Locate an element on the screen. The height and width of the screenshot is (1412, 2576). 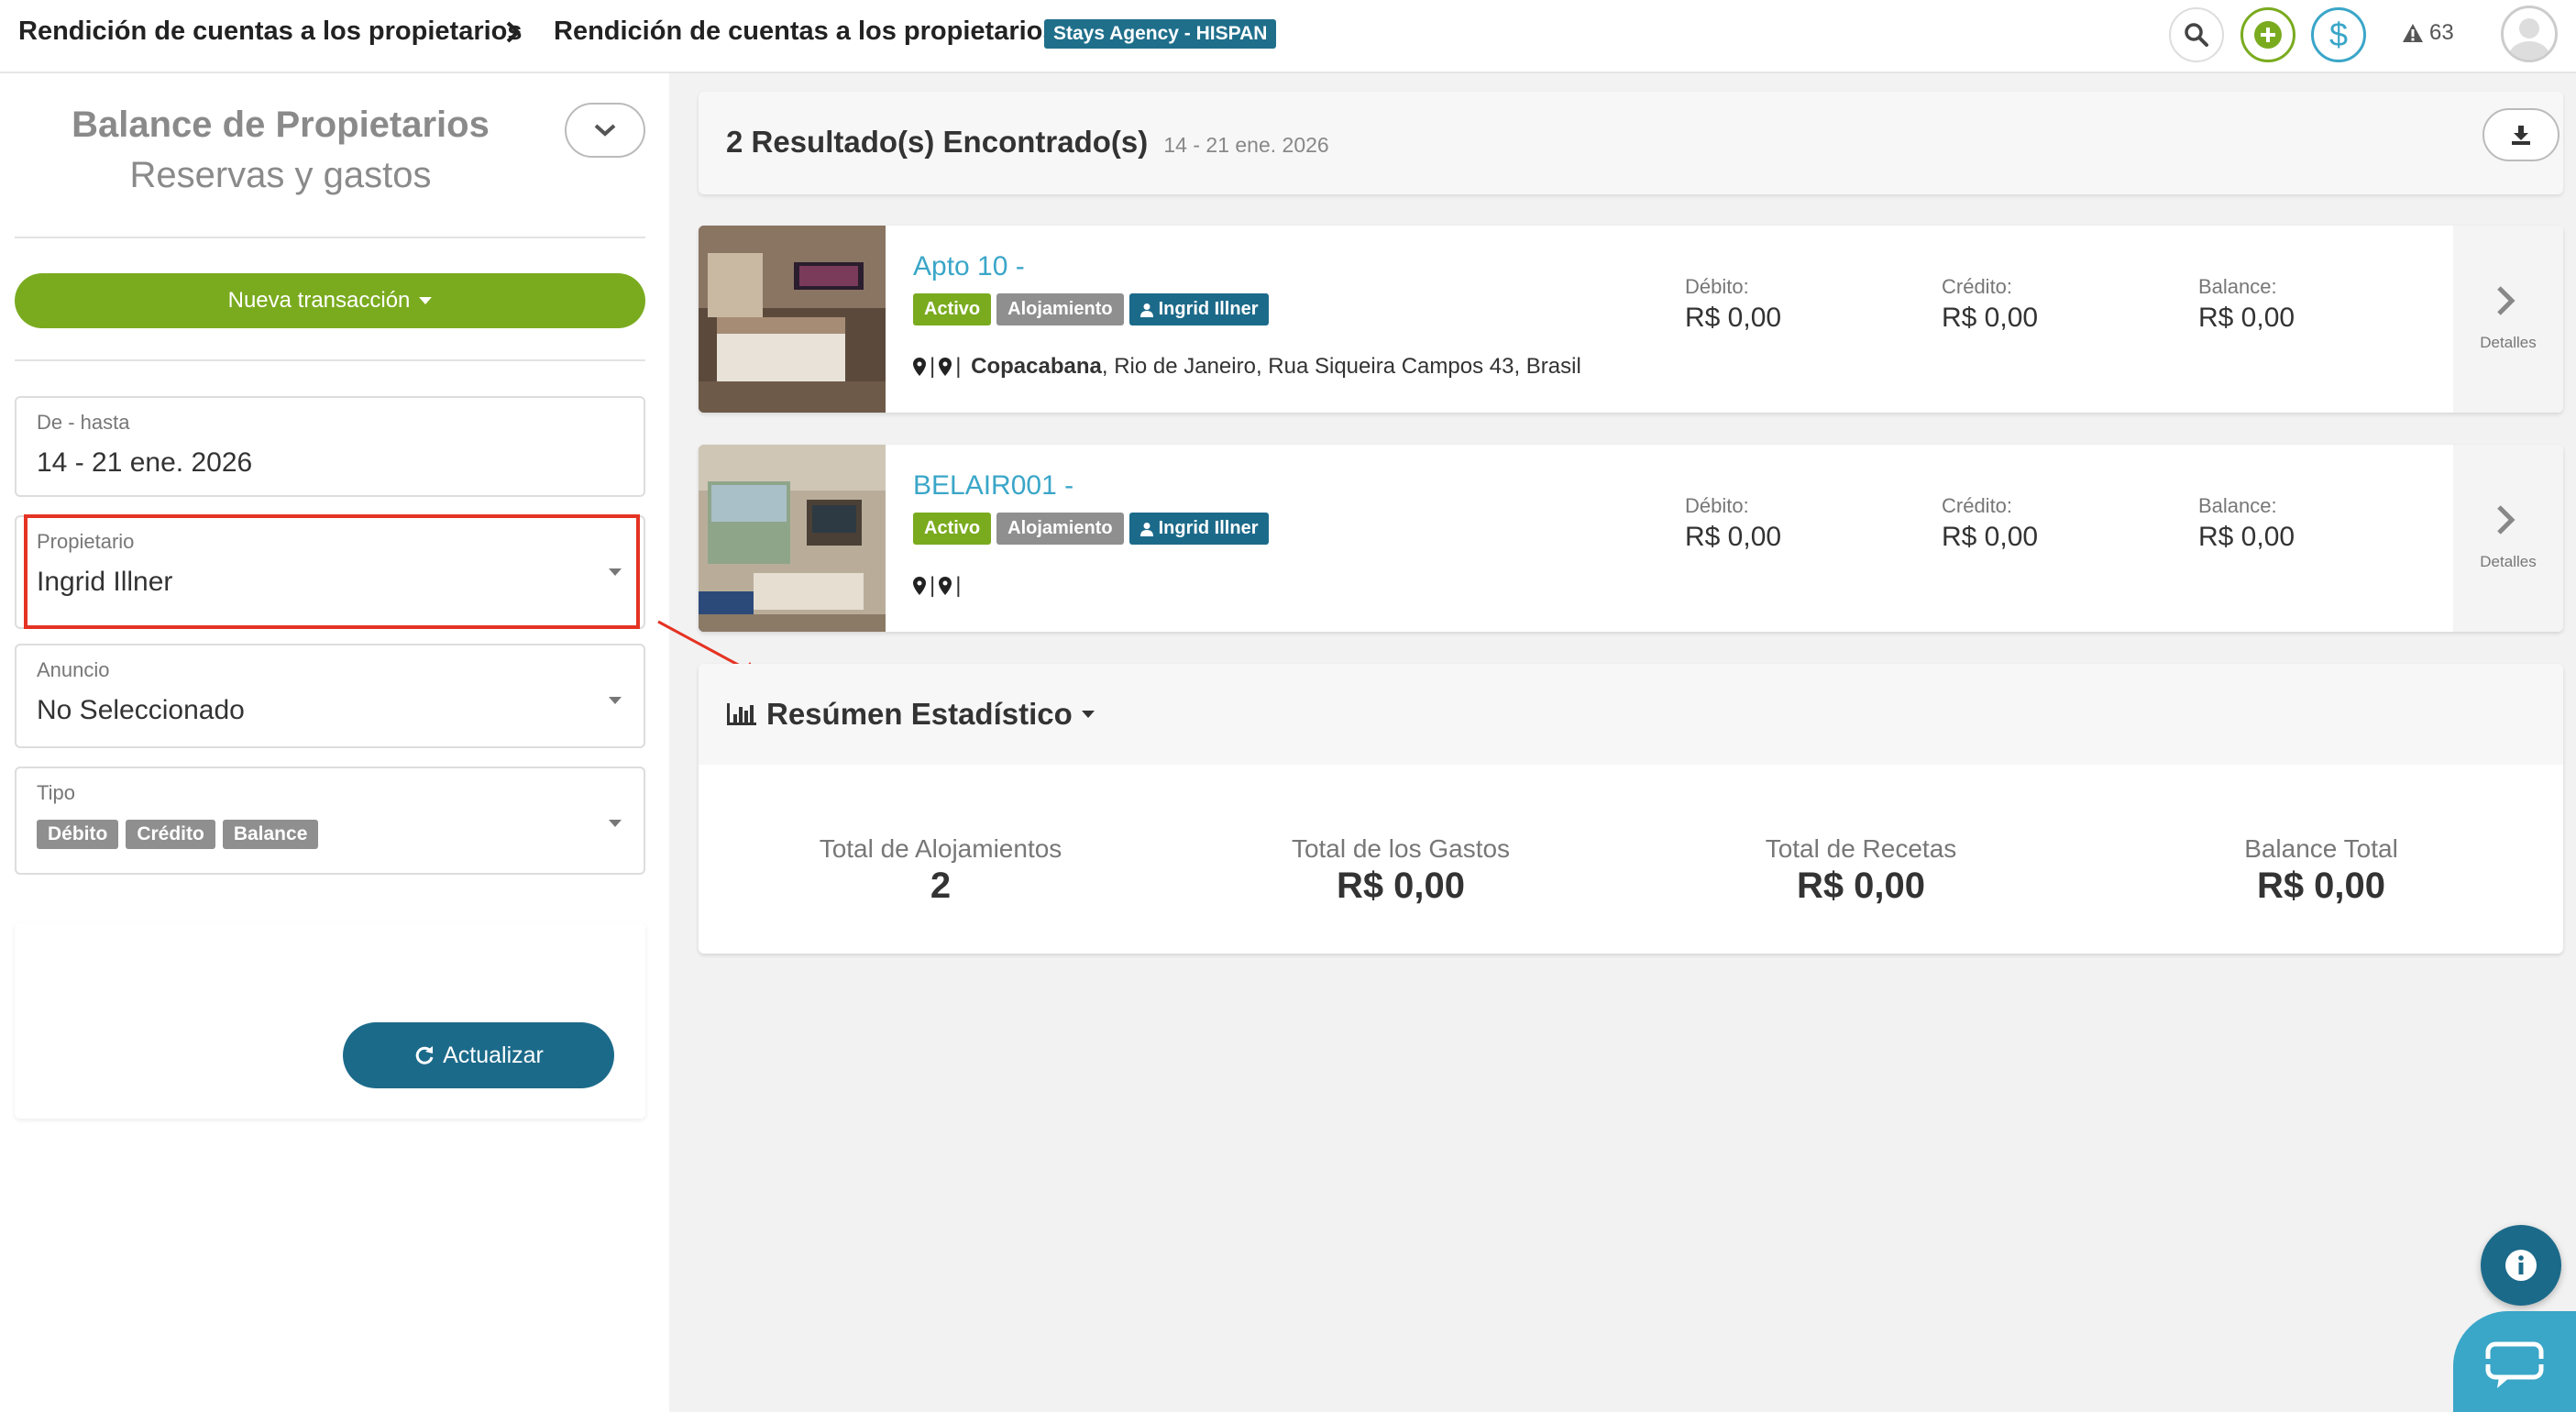
new-transaction-label: Nueva transacción is located at coordinates (319, 300).